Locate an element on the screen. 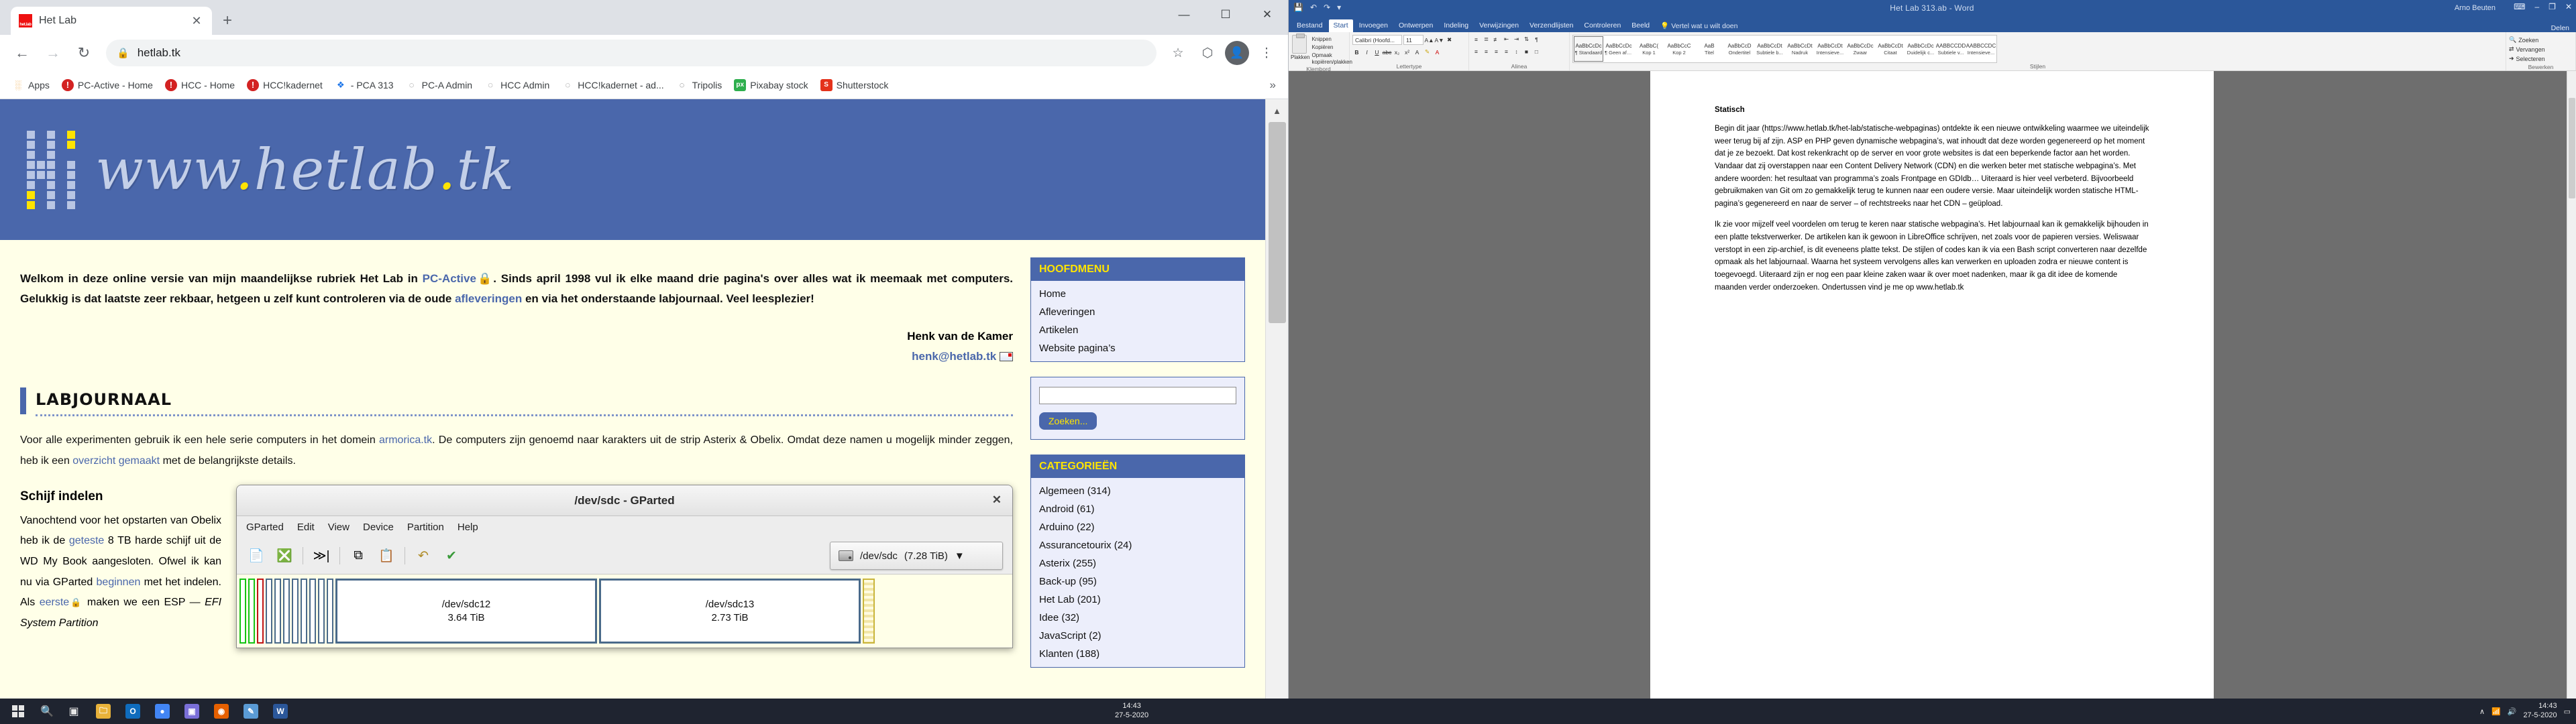  text-effects-icon: A is located at coordinates (1417, 52).